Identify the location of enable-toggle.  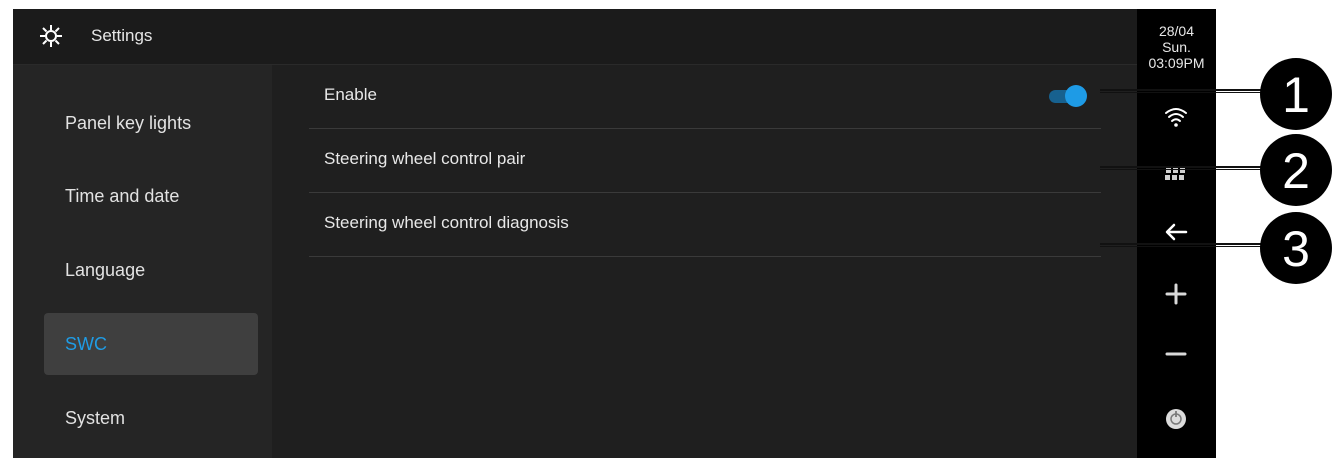
(1067, 96).